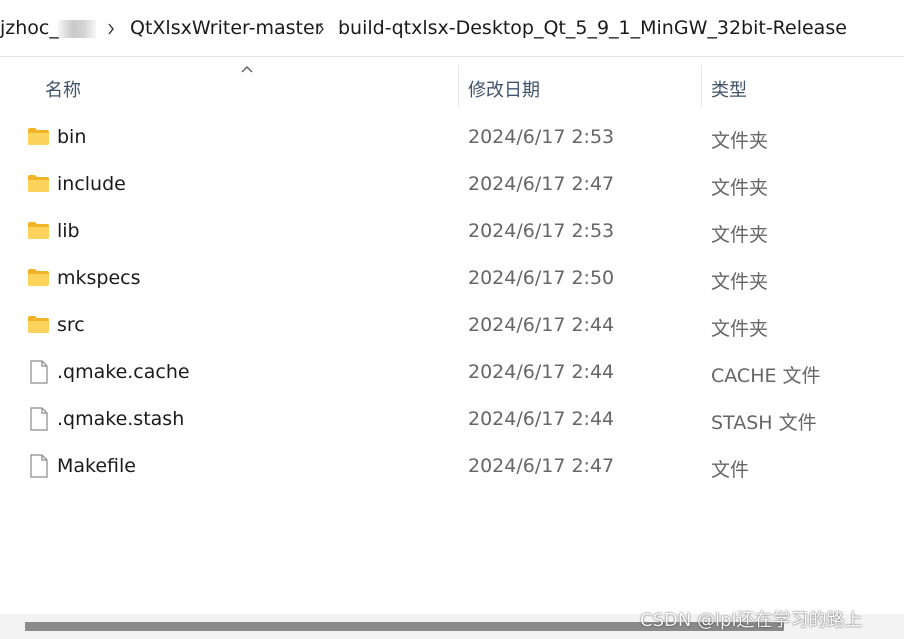  What do you see at coordinates (99, 278) in the screenshot?
I see `file-name: mkspecs` at bounding box center [99, 278].